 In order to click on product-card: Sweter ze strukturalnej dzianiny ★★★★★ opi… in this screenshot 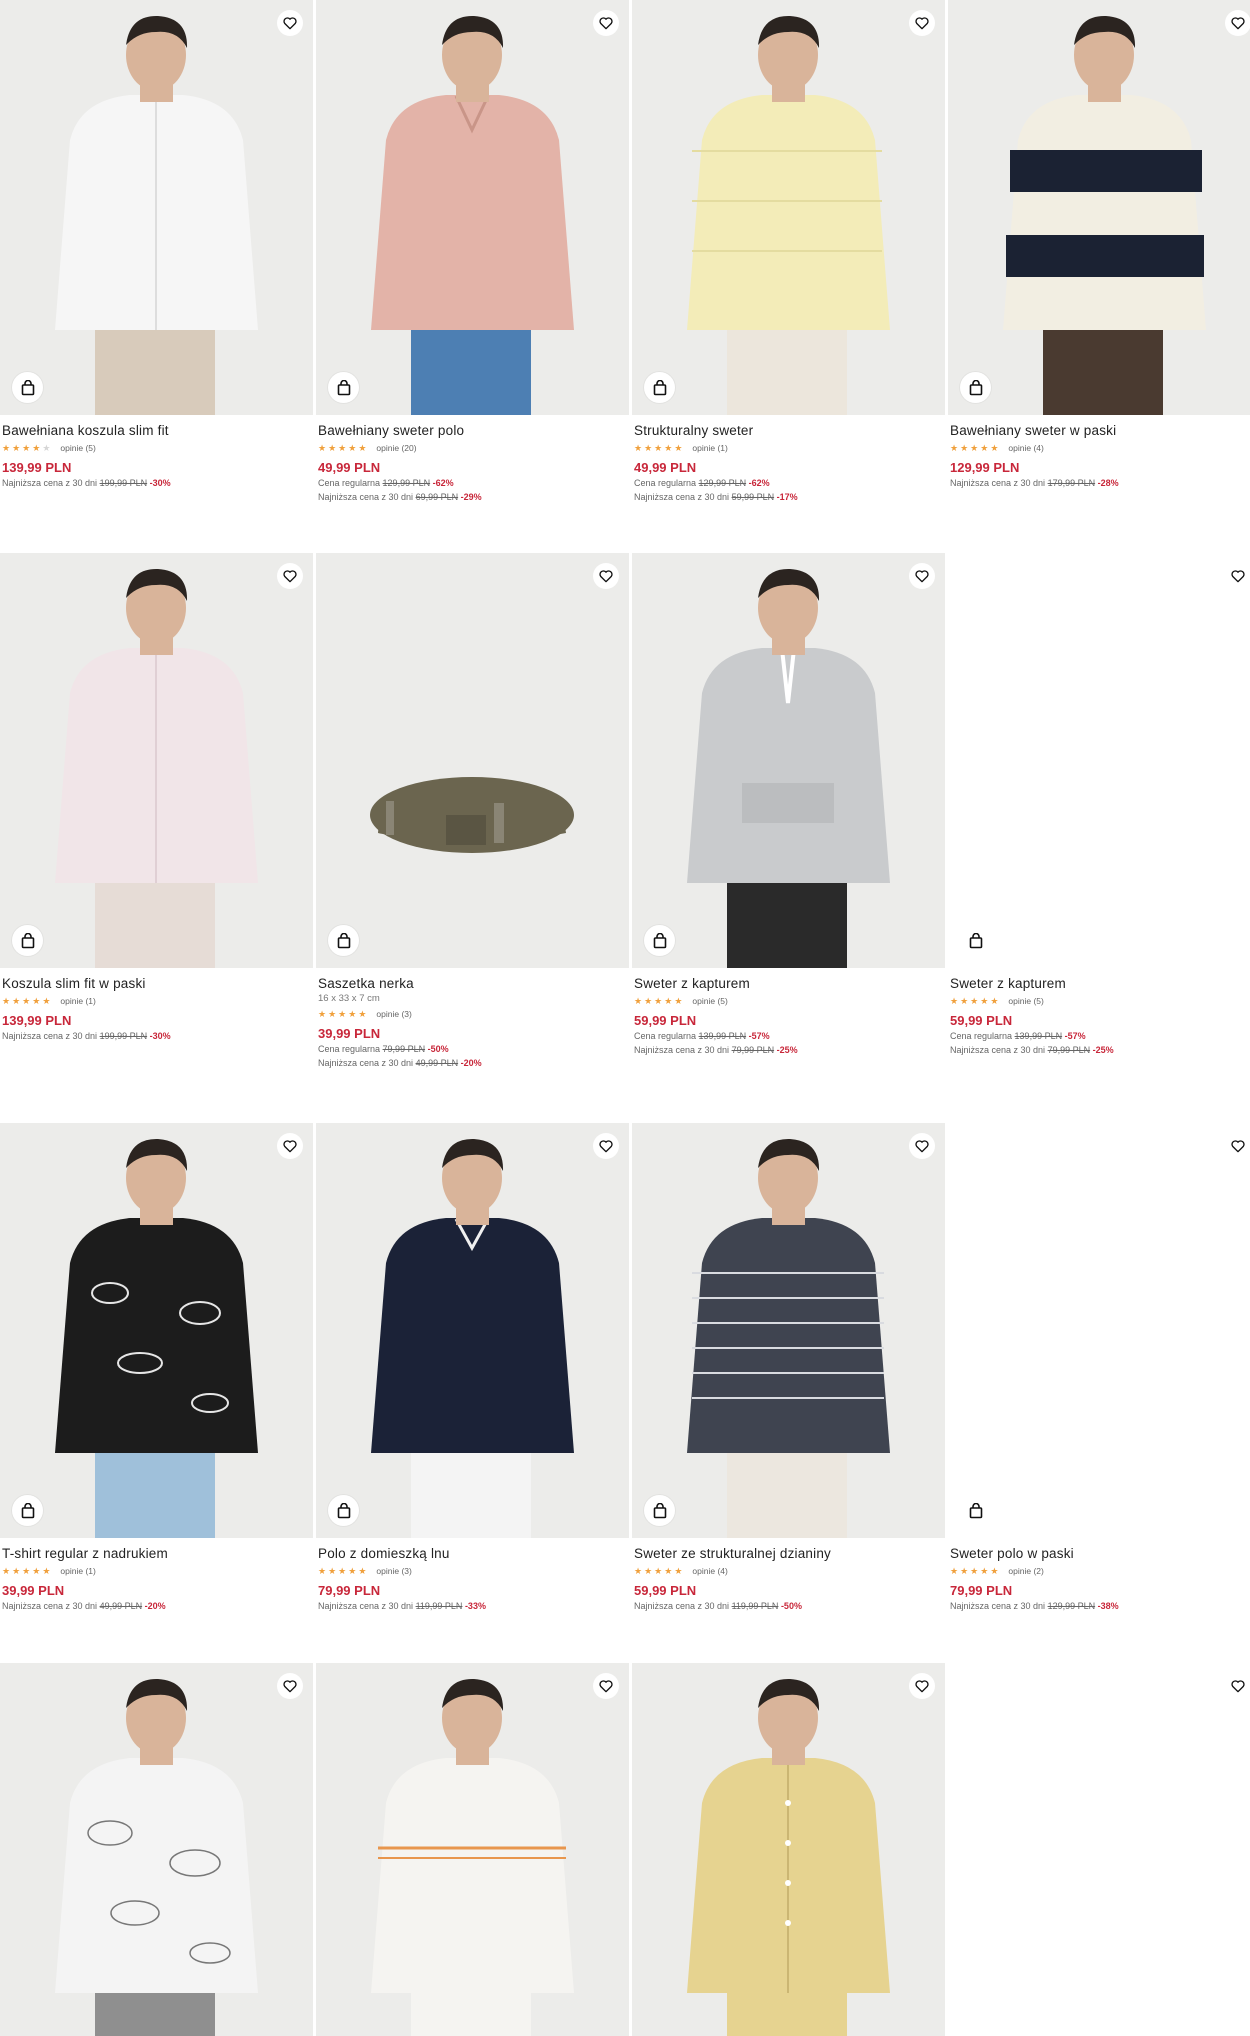, I will do `click(788, 1368)`.